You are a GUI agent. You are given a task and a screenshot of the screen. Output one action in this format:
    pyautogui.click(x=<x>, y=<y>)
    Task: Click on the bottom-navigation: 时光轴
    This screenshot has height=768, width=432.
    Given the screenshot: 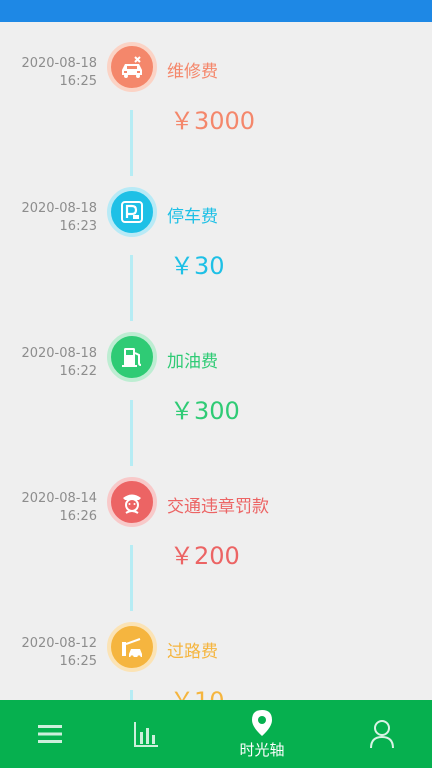 What is the action you would take?
    pyautogui.click(x=216, y=734)
    